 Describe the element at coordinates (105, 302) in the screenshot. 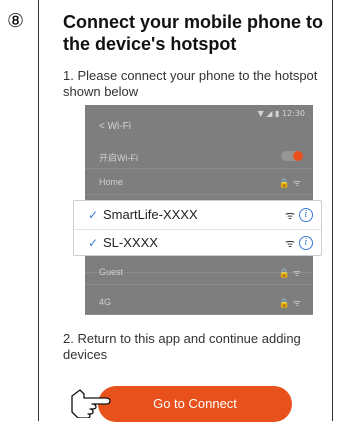

I see `phone-row-label: 4G` at that location.